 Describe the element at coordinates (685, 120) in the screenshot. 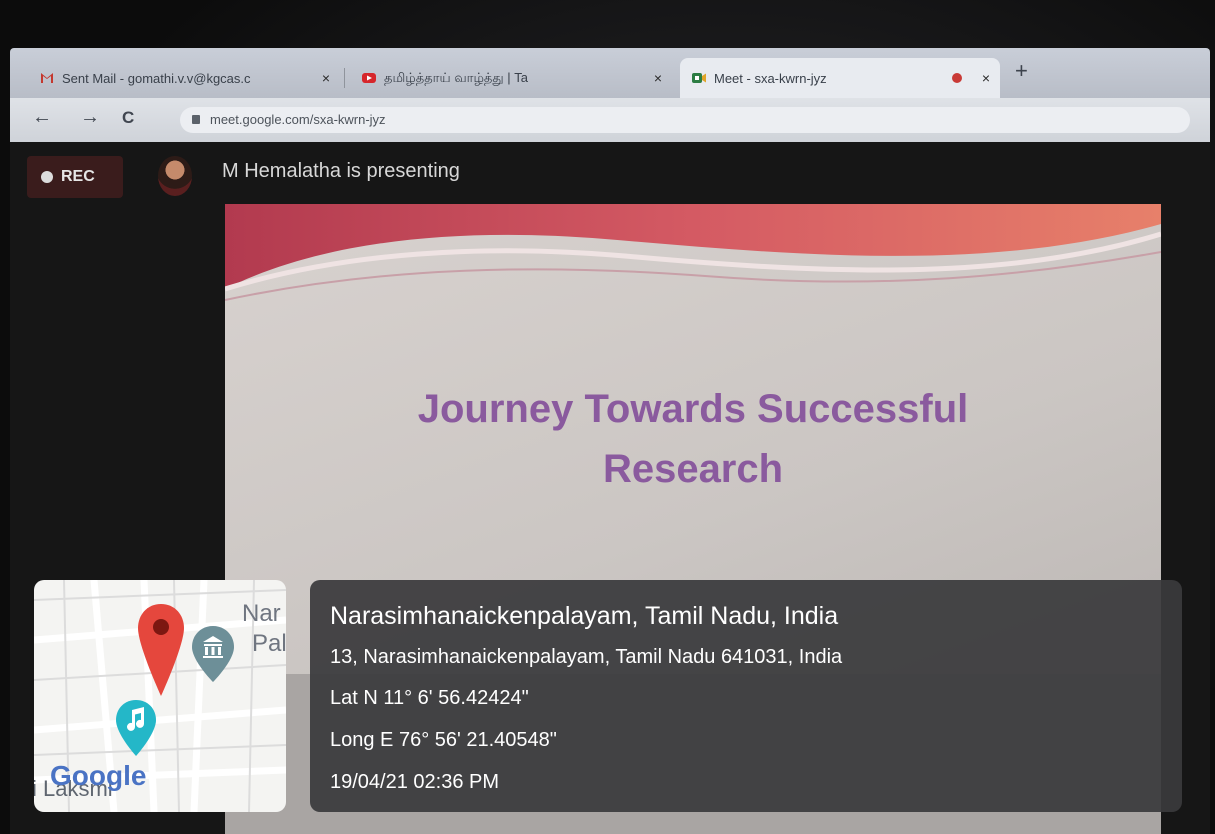

I see `url-field: meet.google.com/sxa-kwrn-jyz` at that location.